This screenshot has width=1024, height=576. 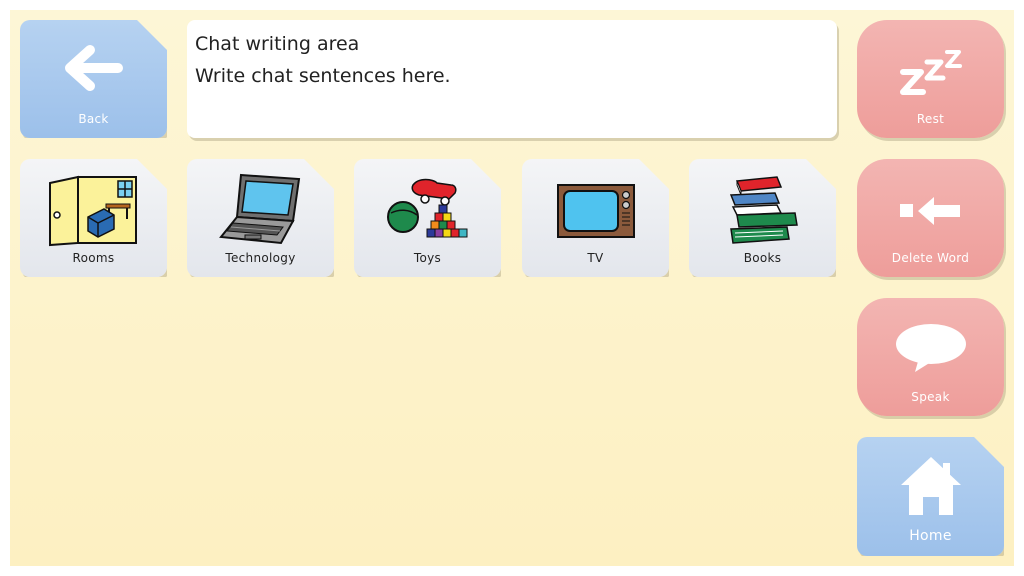 I want to click on tv-icon, so click(x=595, y=211).